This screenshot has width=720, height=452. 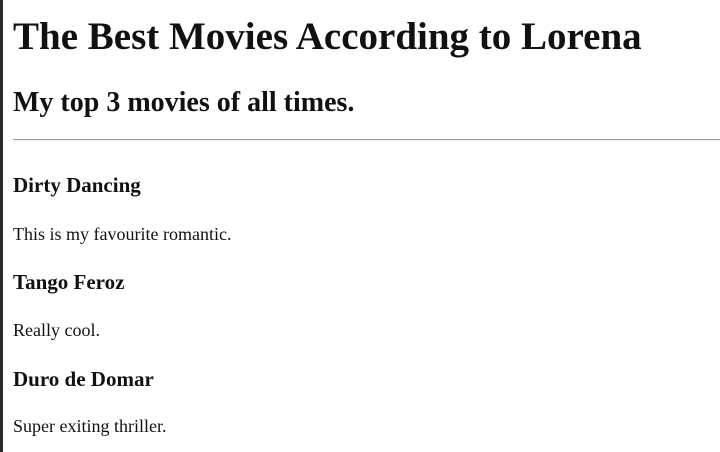 I want to click on movie-description-3: Super exiting thriller., so click(x=90, y=426).